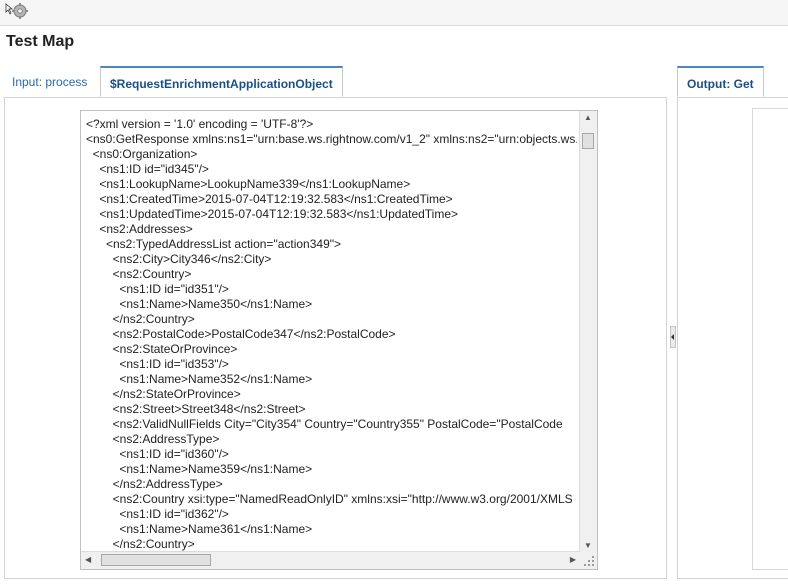  I want to click on xml-line: <ns2:City>City346</ns2:City>, so click(179, 259).